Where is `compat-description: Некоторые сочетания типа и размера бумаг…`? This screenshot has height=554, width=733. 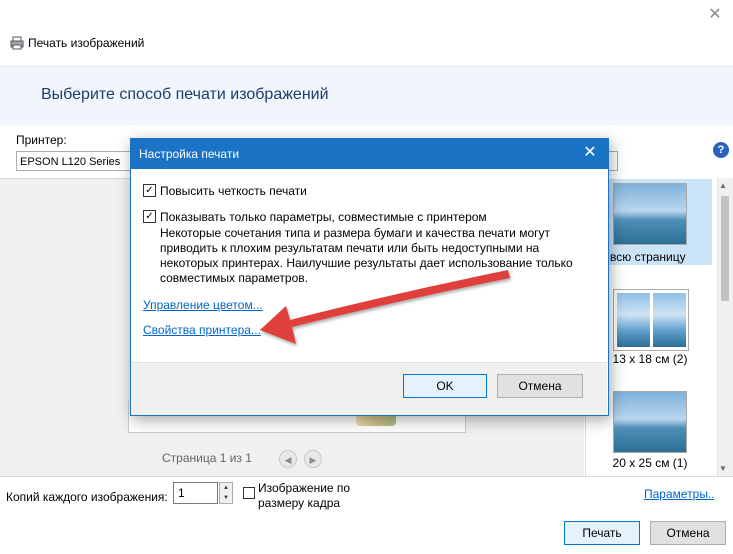 compat-description: Некоторые сочетания типа и размера бумаг… is located at coordinates (366, 255).